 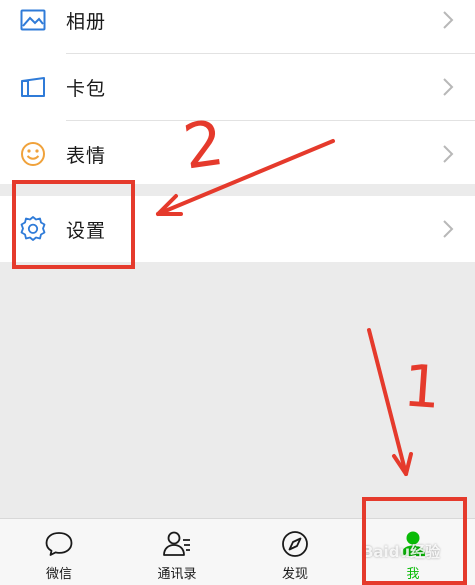 I want to click on group-separator, so click(x=237, y=190).